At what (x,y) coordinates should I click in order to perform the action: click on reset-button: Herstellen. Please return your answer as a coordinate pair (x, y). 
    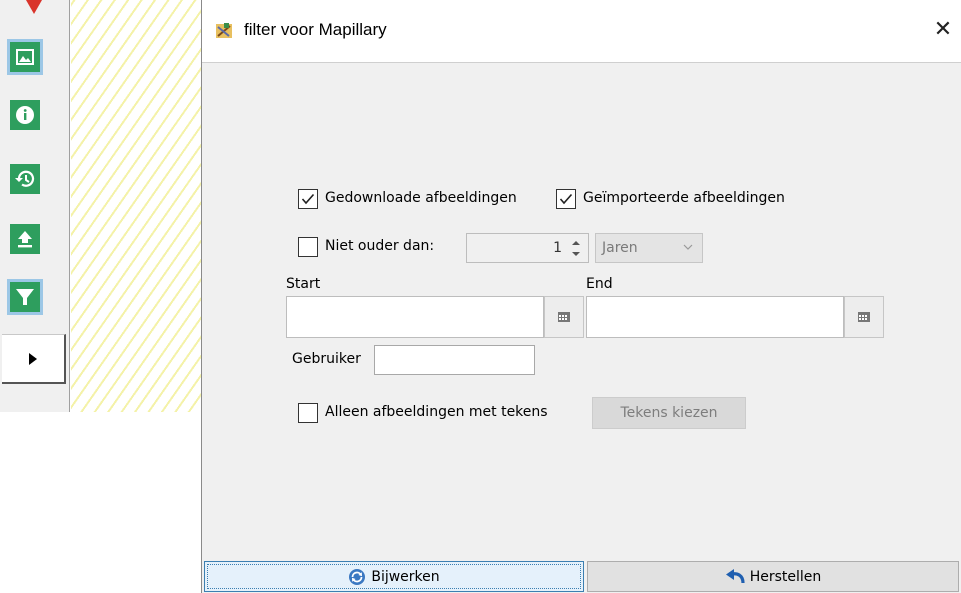
    Looking at the image, I should click on (773, 576).